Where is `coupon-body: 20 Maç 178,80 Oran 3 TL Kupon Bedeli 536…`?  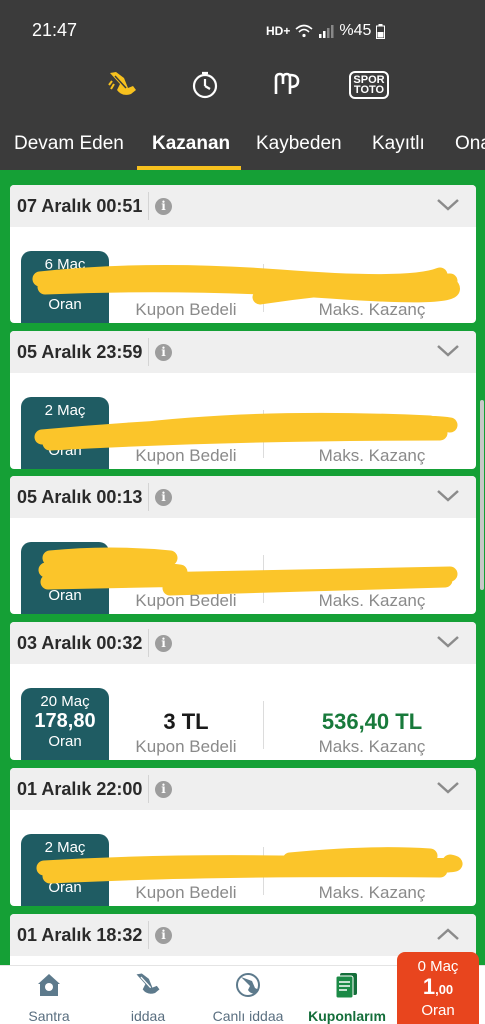 coupon-body: 20 Maç 178,80 Oran 3 TL Kupon Bedeli 536… is located at coordinates (243, 712).